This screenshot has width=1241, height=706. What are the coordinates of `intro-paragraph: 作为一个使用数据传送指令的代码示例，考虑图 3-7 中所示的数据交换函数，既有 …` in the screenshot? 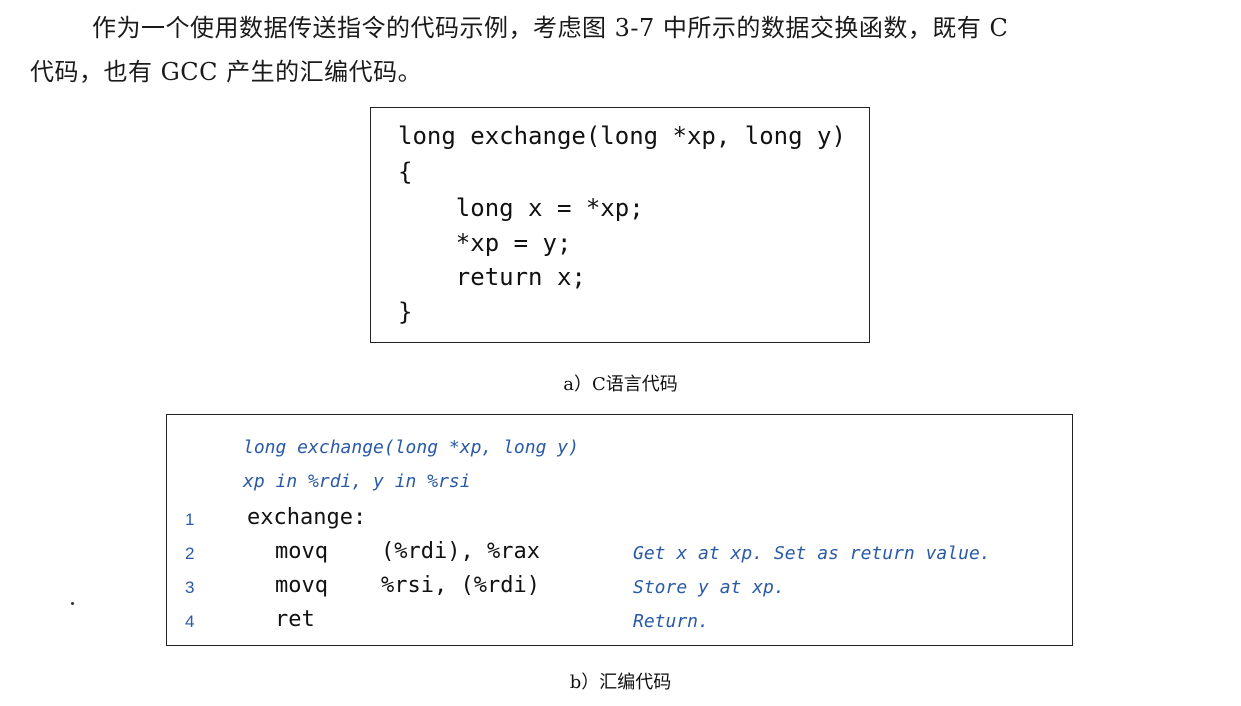 It's located at (628, 50).